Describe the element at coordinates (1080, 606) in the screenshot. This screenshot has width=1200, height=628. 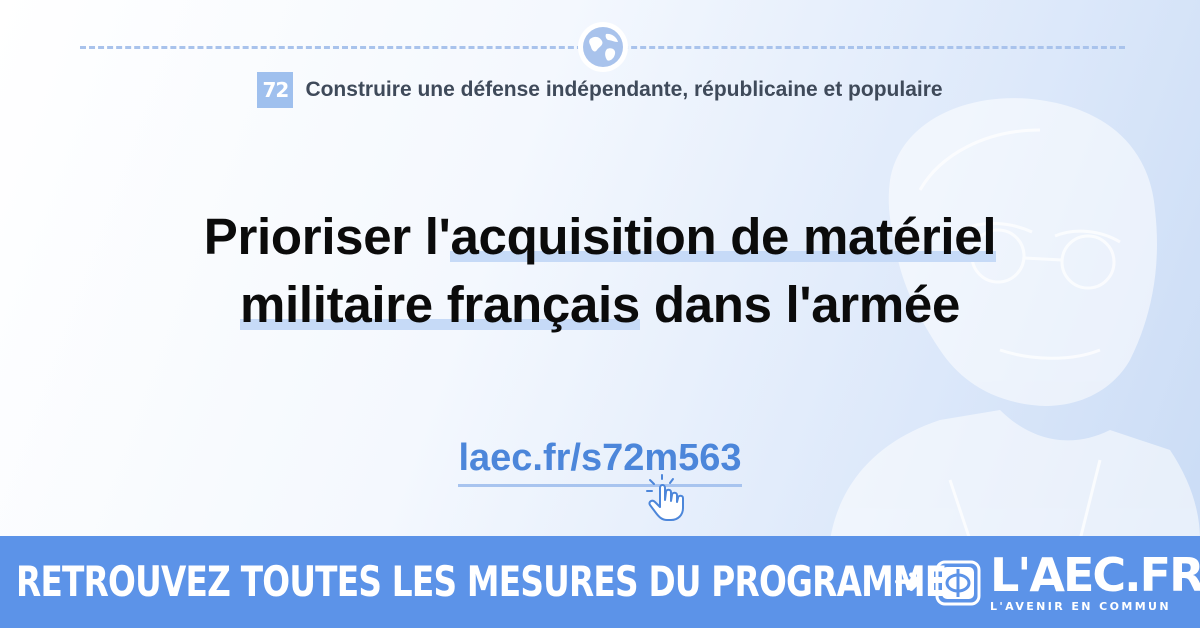
I see `brand-tagline: L'AVENIR EN COMMUN` at that location.